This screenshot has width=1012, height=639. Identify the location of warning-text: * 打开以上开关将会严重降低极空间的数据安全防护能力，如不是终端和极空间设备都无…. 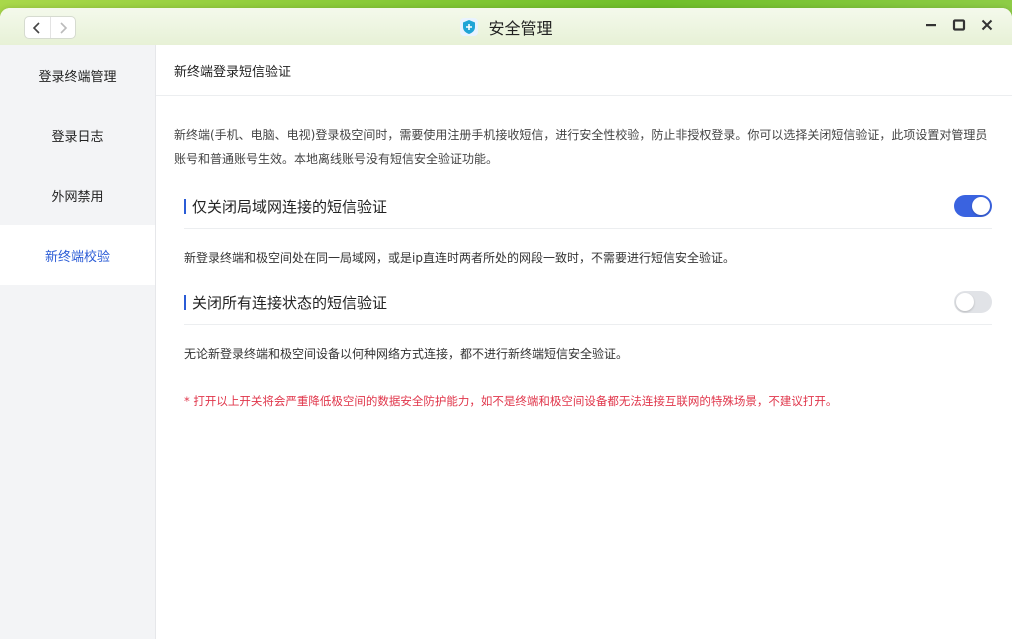
(511, 401).